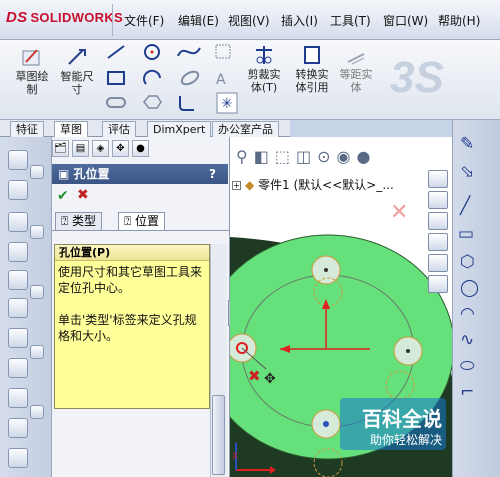  What do you see at coordinates (243, 348) in the screenshot?
I see `hole-left` at bounding box center [243, 348].